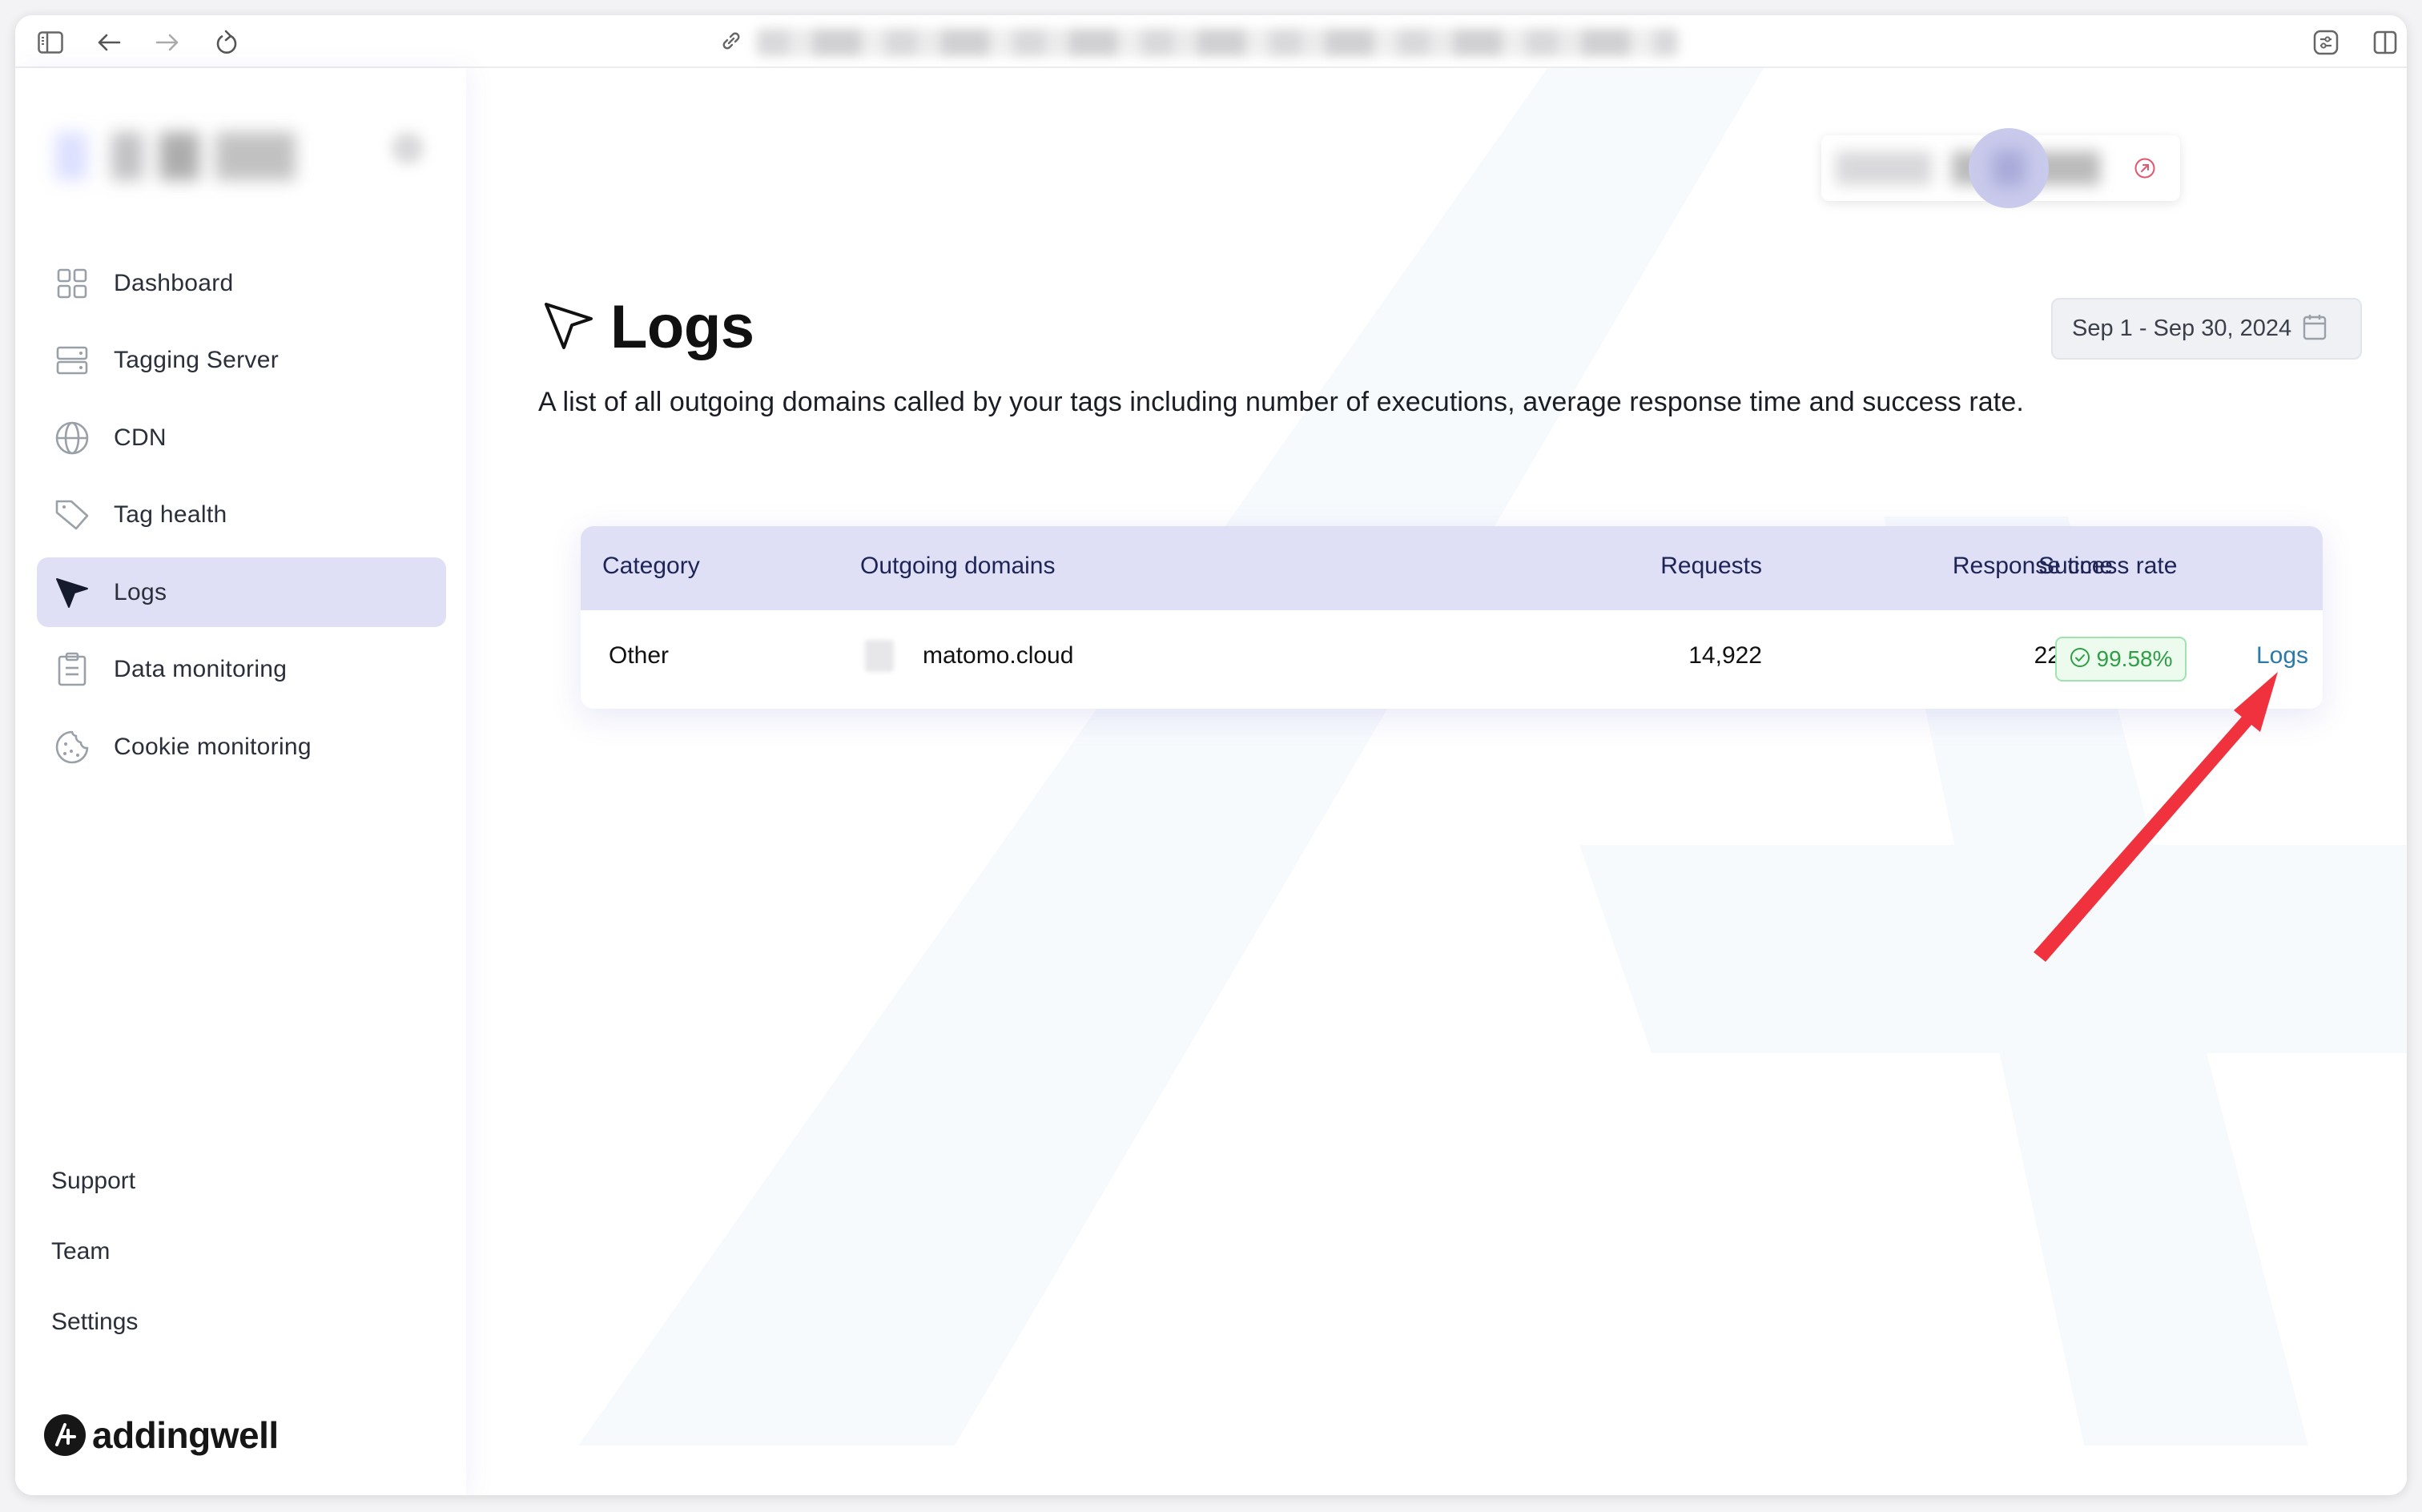 Image resolution: width=2422 pixels, height=1512 pixels. What do you see at coordinates (140, 591) in the screenshot?
I see `sidebar-item-label: Logs` at bounding box center [140, 591].